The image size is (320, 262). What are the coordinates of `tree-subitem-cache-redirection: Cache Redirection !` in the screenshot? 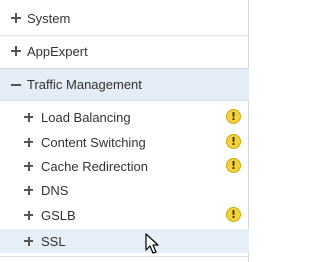 It's located at (124, 166).